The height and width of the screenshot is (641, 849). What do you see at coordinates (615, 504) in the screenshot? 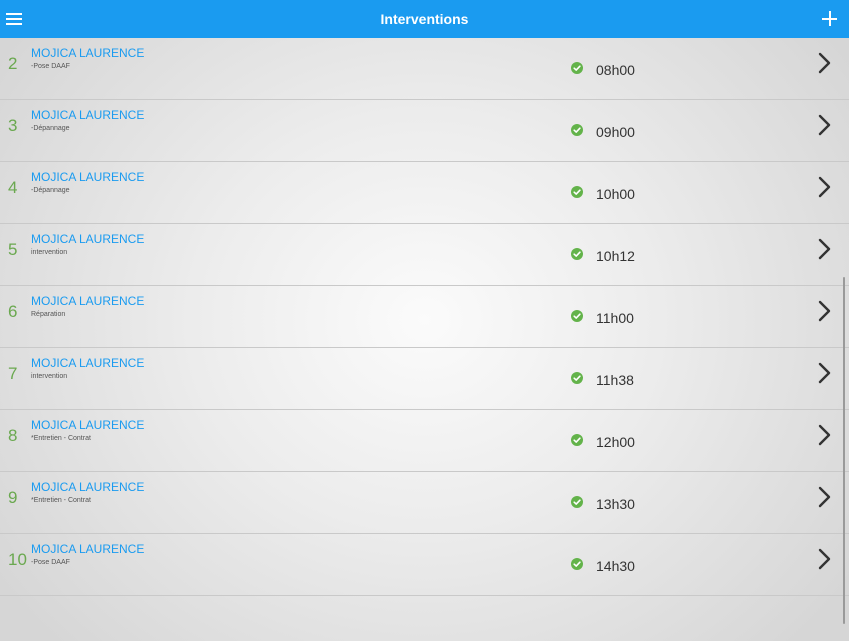
I see `appointment-time: 13h30` at bounding box center [615, 504].